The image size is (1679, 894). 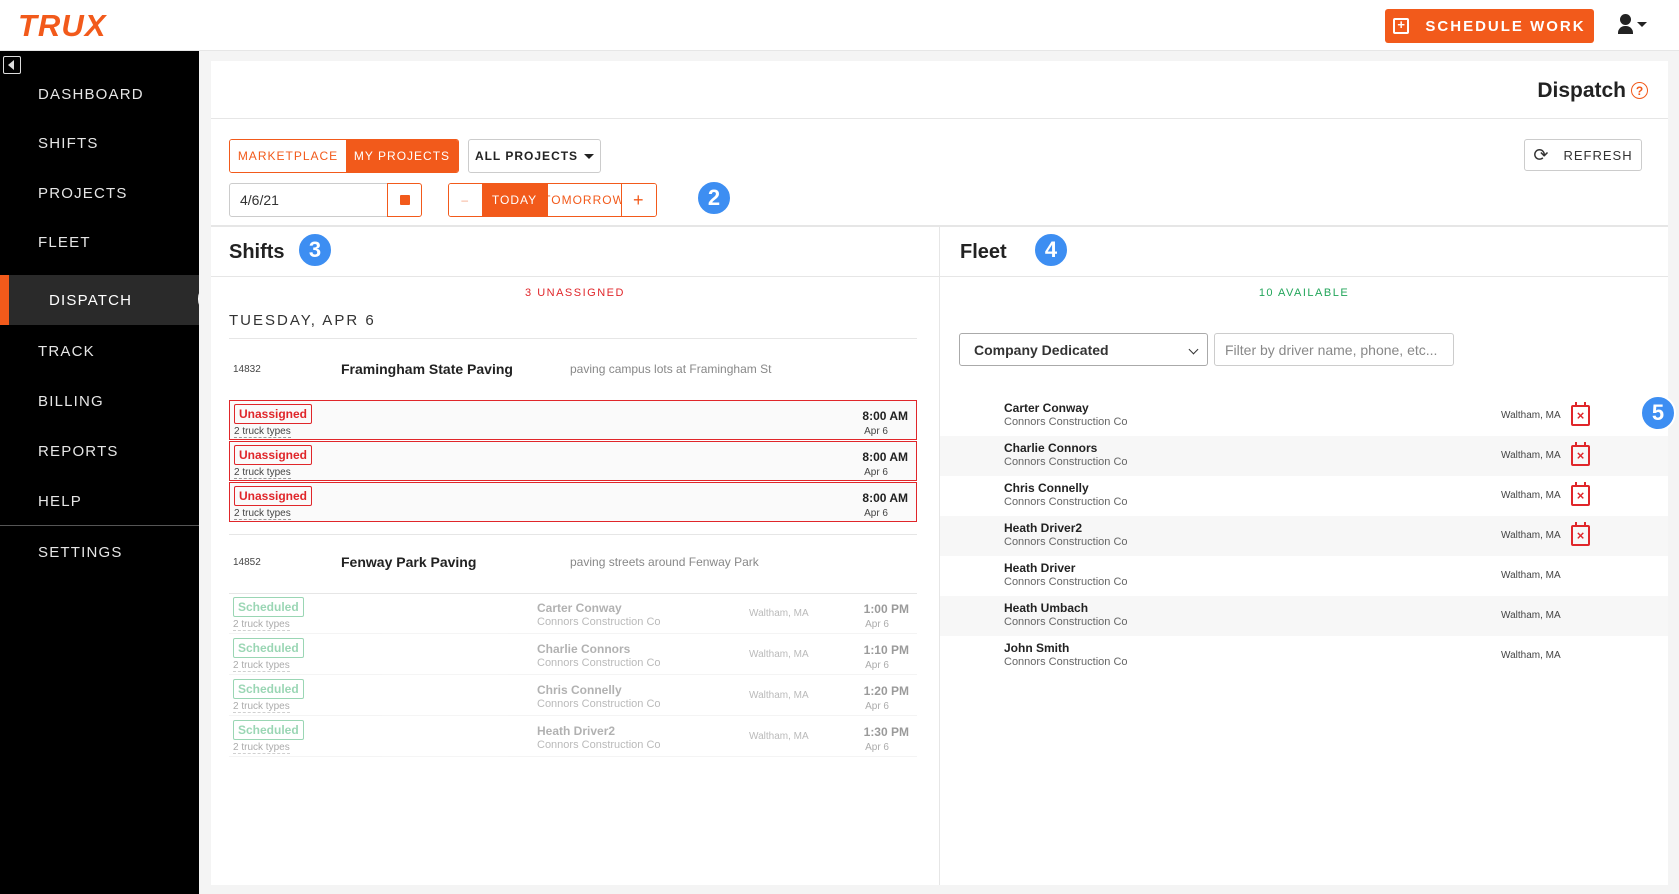 What do you see at coordinates (1598, 155) in the screenshot?
I see `refresh-label: REFRESH` at bounding box center [1598, 155].